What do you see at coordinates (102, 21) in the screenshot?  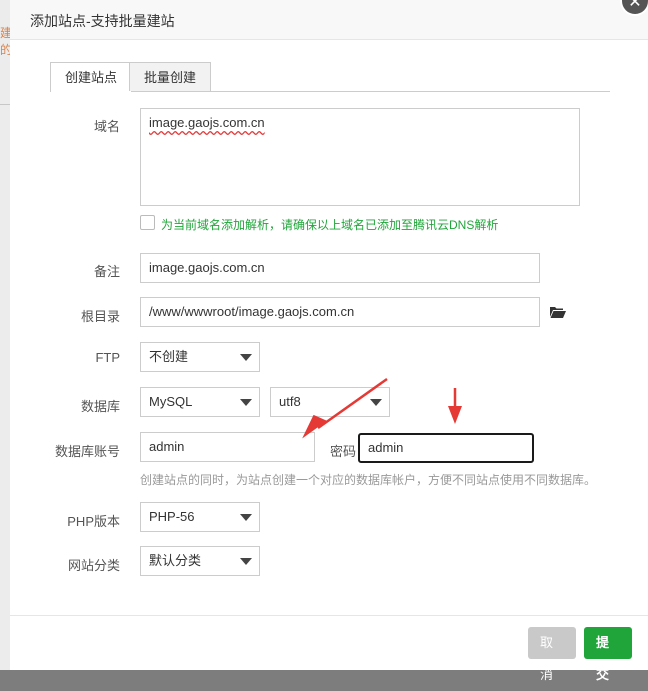 I see `dialog-title: 添加站点-支持批量建站` at bounding box center [102, 21].